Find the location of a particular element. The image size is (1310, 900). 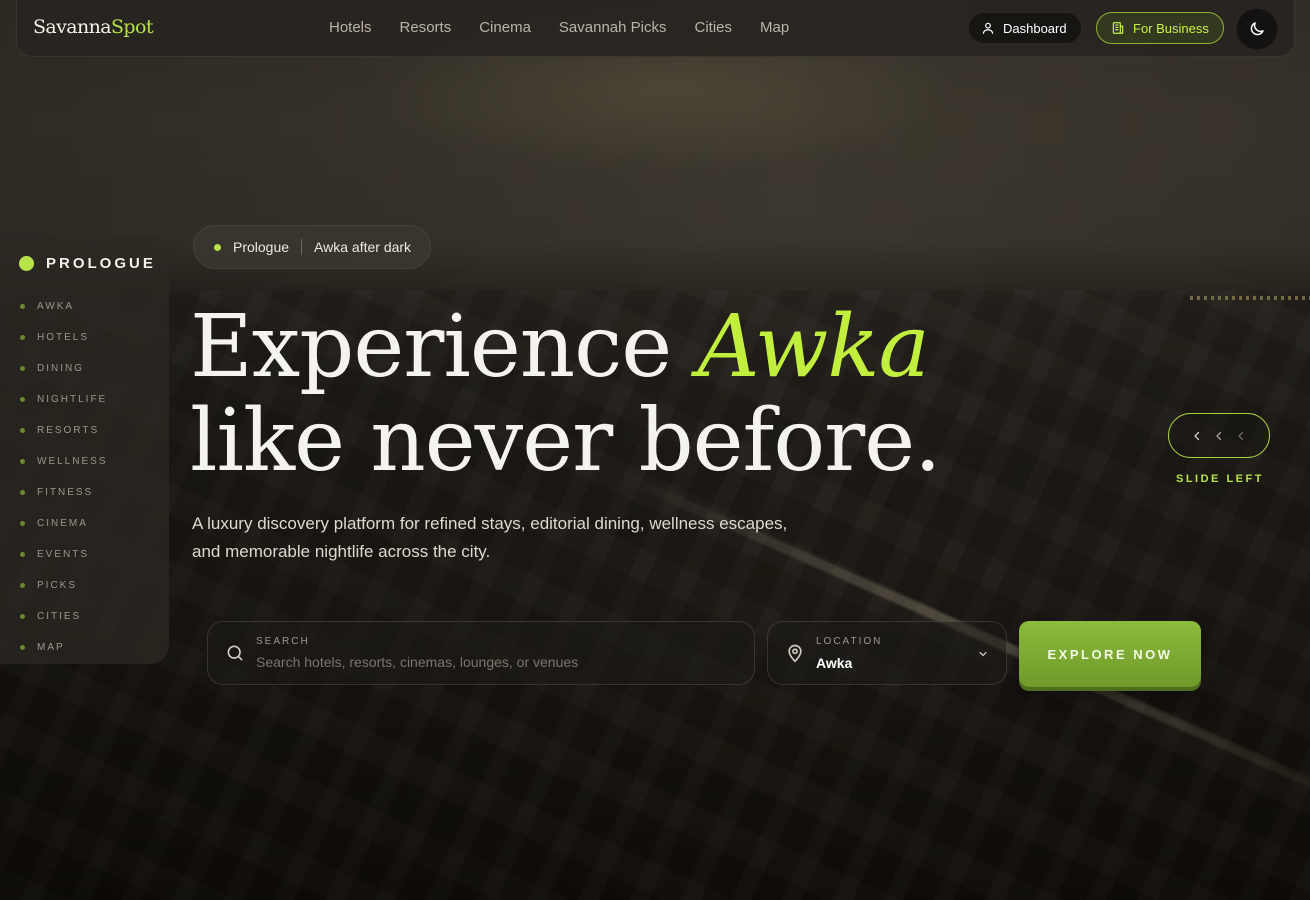

chip-divider is located at coordinates (302, 247).